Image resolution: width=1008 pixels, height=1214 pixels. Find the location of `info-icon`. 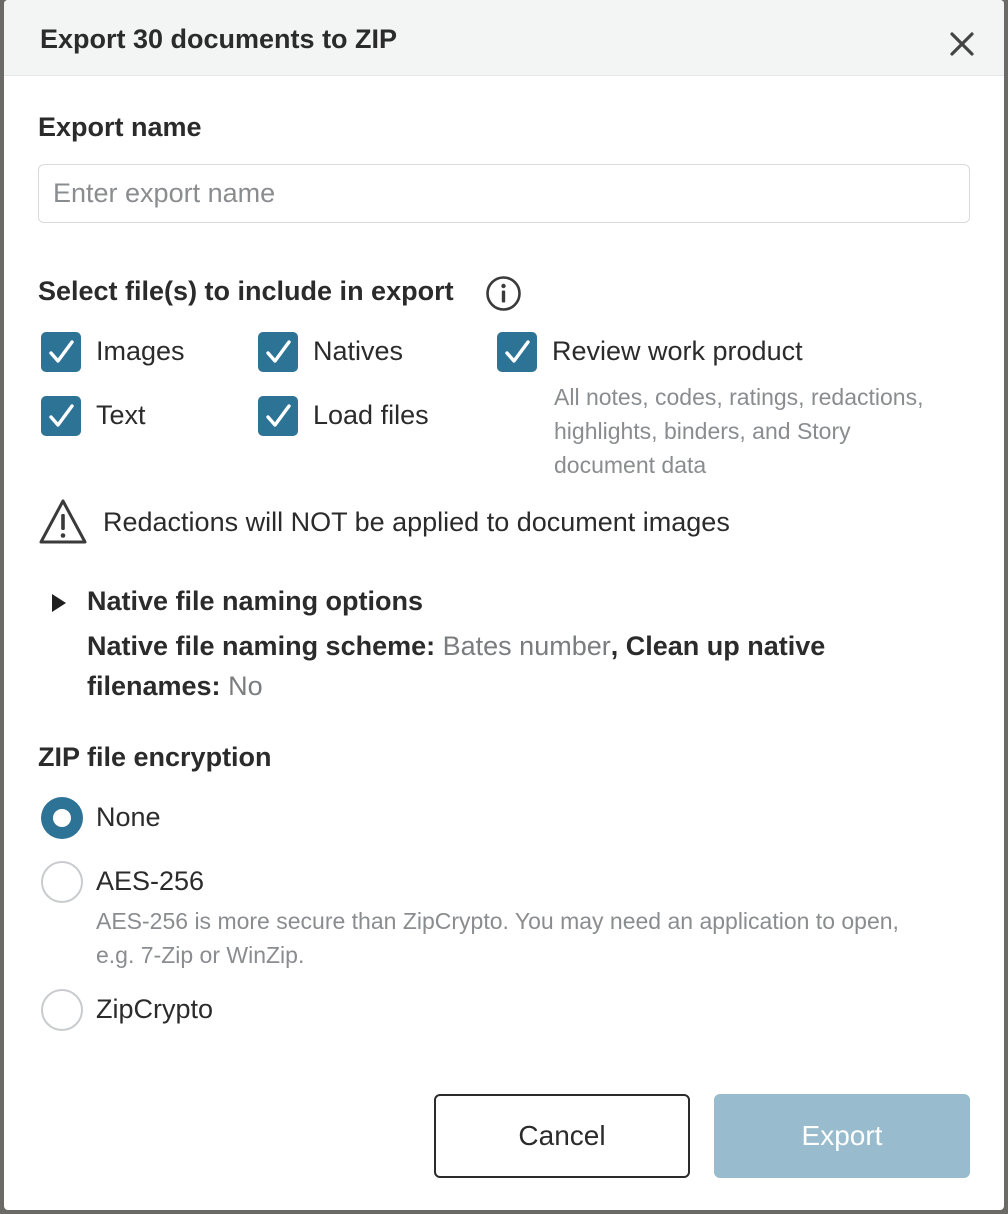

info-icon is located at coordinates (503, 293).